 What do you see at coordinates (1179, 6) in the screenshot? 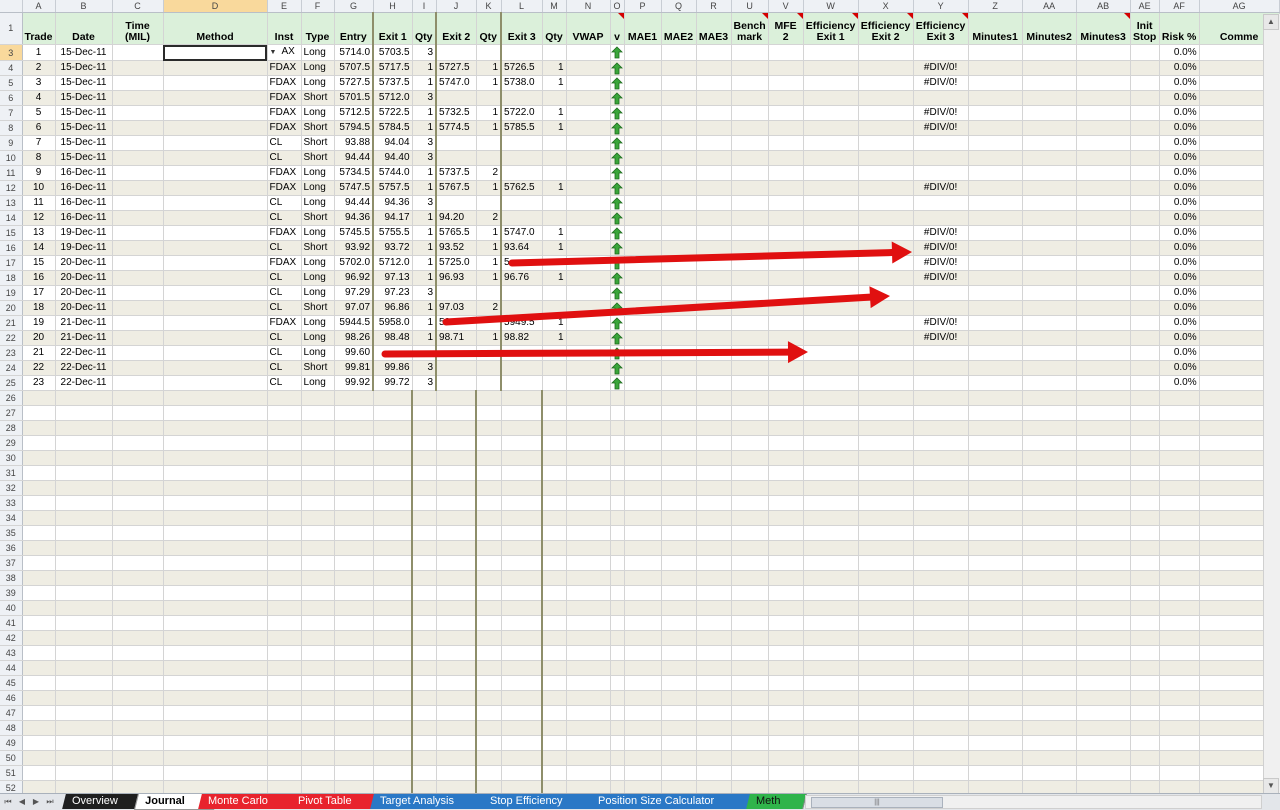
I see `column-header-af: AF` at bounding box center [1179, 6].